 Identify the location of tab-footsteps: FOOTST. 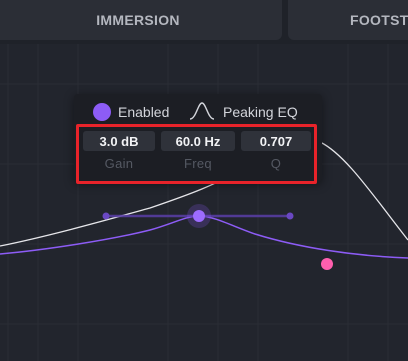
(348, 20).